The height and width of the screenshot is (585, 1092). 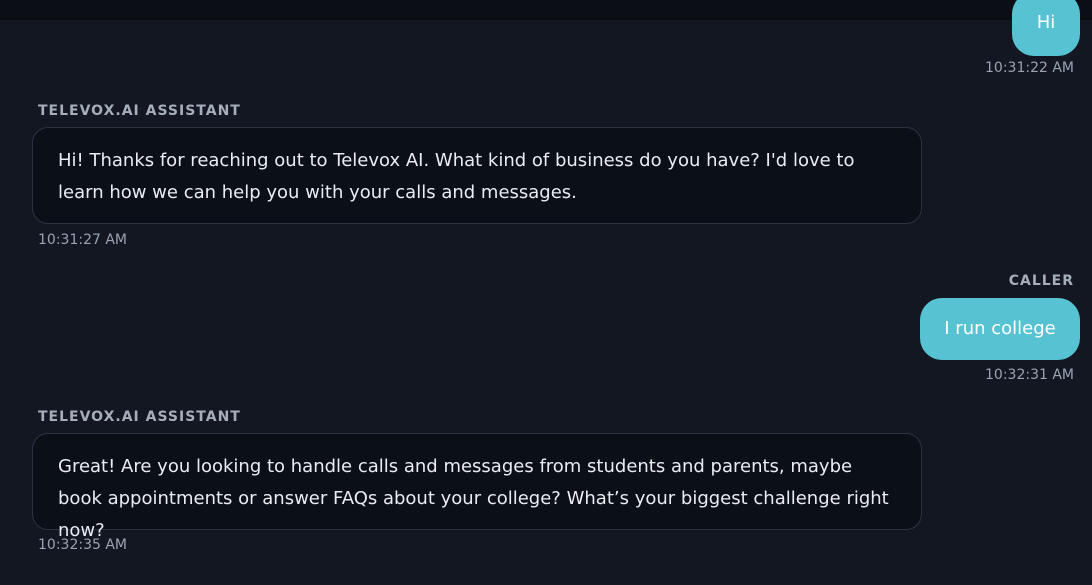 What do you see at coordinates (1041, 281) in the screenshot?
I see `caller-sender-label: CALLER` at bounding box center [1041, 281].